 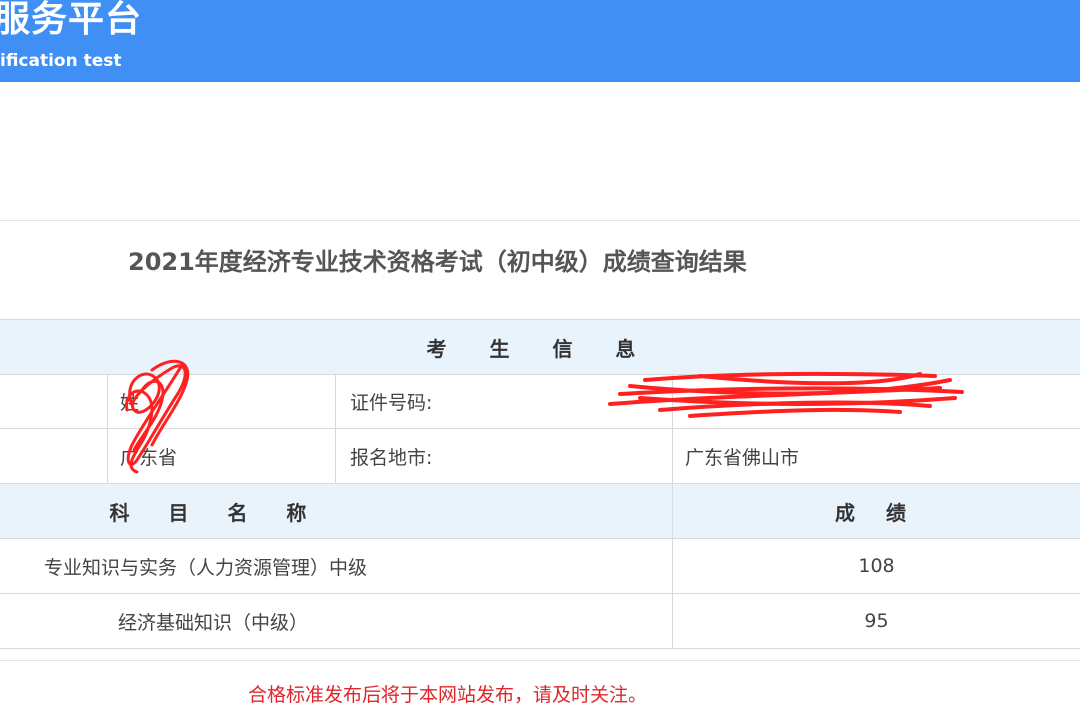 What do you see at coordinates (503, 401) in the screenshot?
I see `id-number-label-cell: 证件号码:` at bounding box center [503, 401].